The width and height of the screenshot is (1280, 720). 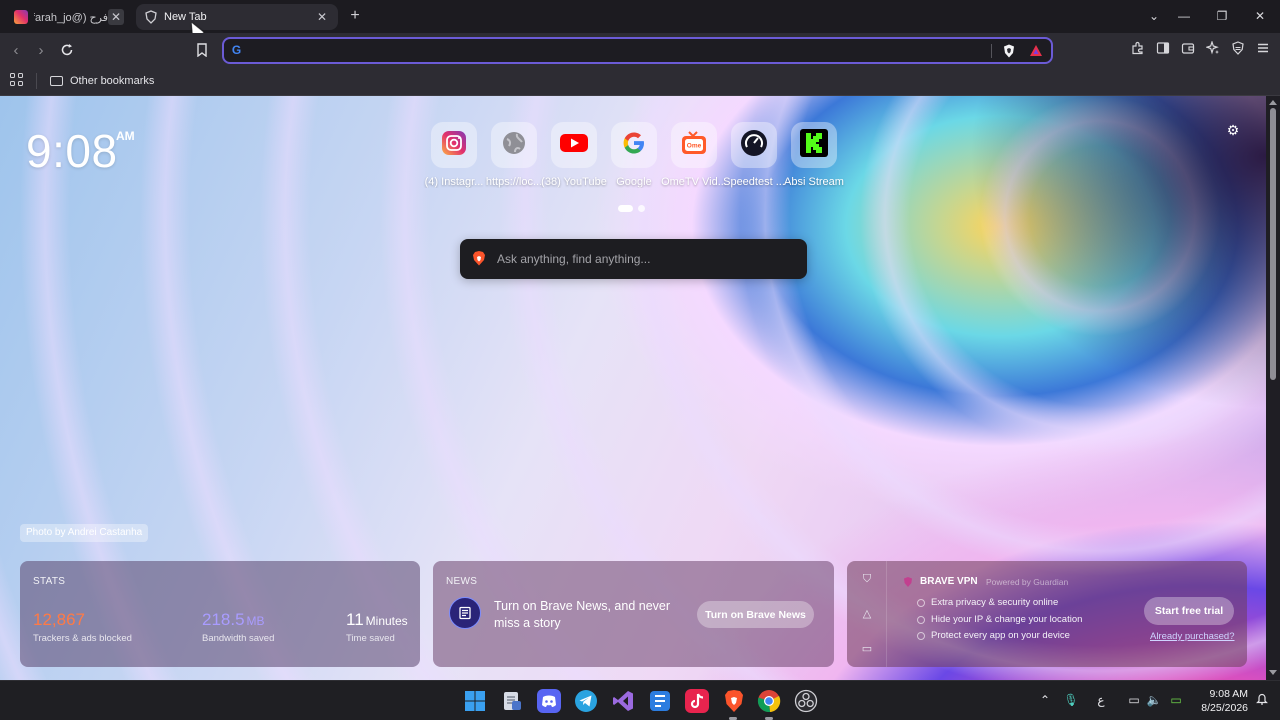 I want to click on bandwidth-label: Bandwidth saved, so click(x=238, y=638).